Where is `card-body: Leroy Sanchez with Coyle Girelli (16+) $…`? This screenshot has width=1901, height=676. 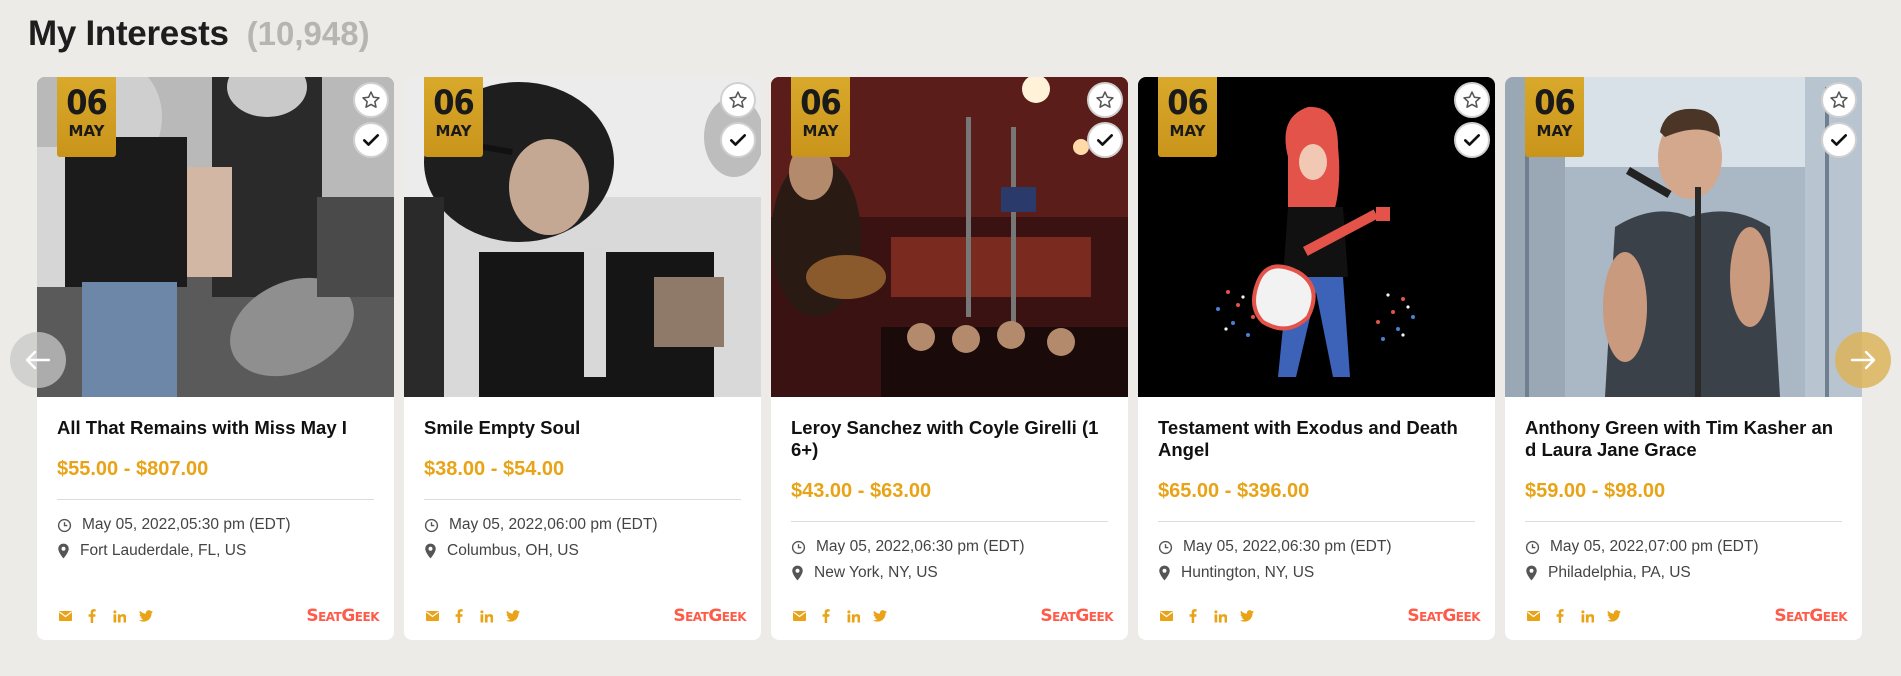
card-body: Leroy Sanchez with Coyle Girelli (16+) $… is located at coordinates (949, 489).